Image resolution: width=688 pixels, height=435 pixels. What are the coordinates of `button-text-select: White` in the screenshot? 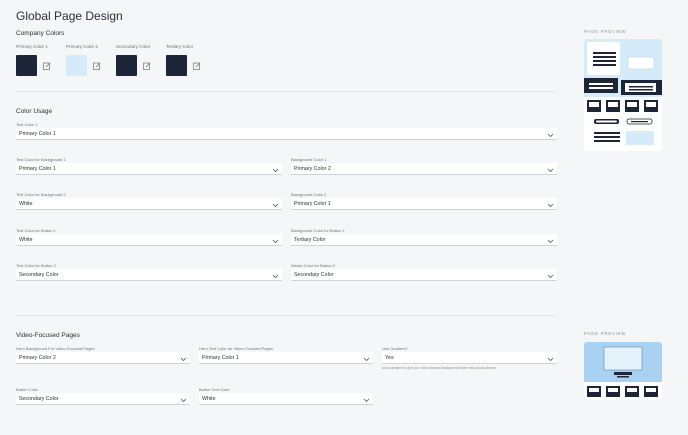 It's located at (286, 399).